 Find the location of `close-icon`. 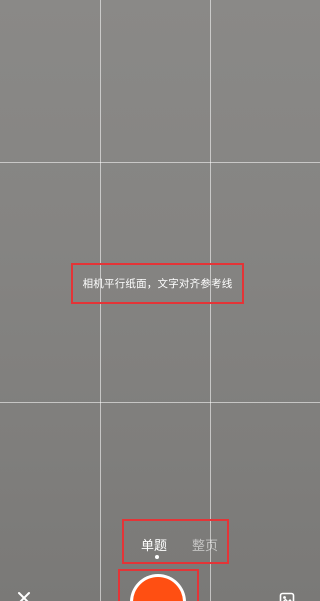

close-icon is located at coordinates (24, 596).